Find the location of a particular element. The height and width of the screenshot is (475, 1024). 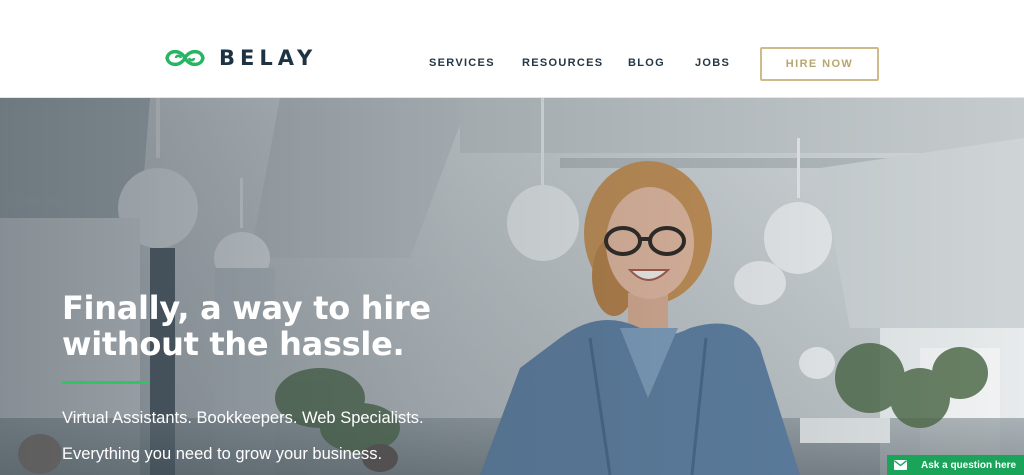

nav-item-blog: BLOG is located at coordinates (646, 63).